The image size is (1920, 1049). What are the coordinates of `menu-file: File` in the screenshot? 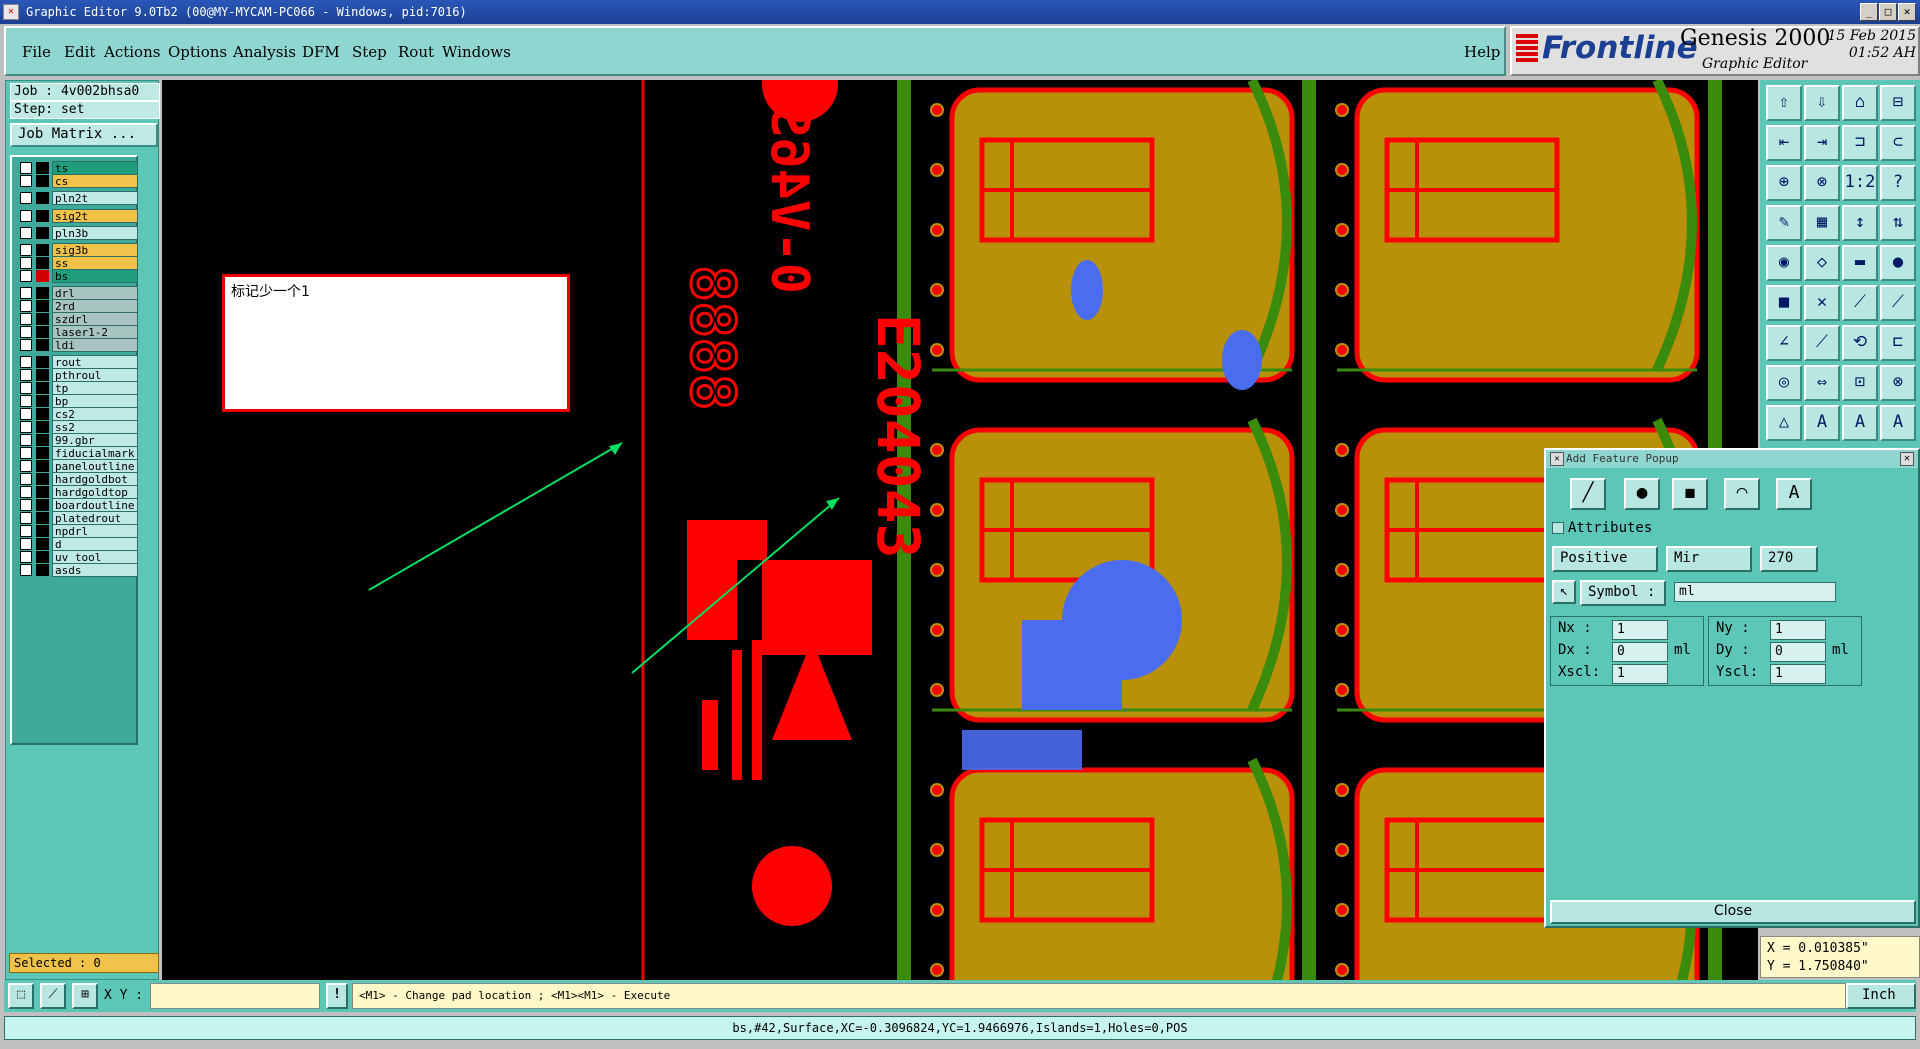 It's located at (36, 52).